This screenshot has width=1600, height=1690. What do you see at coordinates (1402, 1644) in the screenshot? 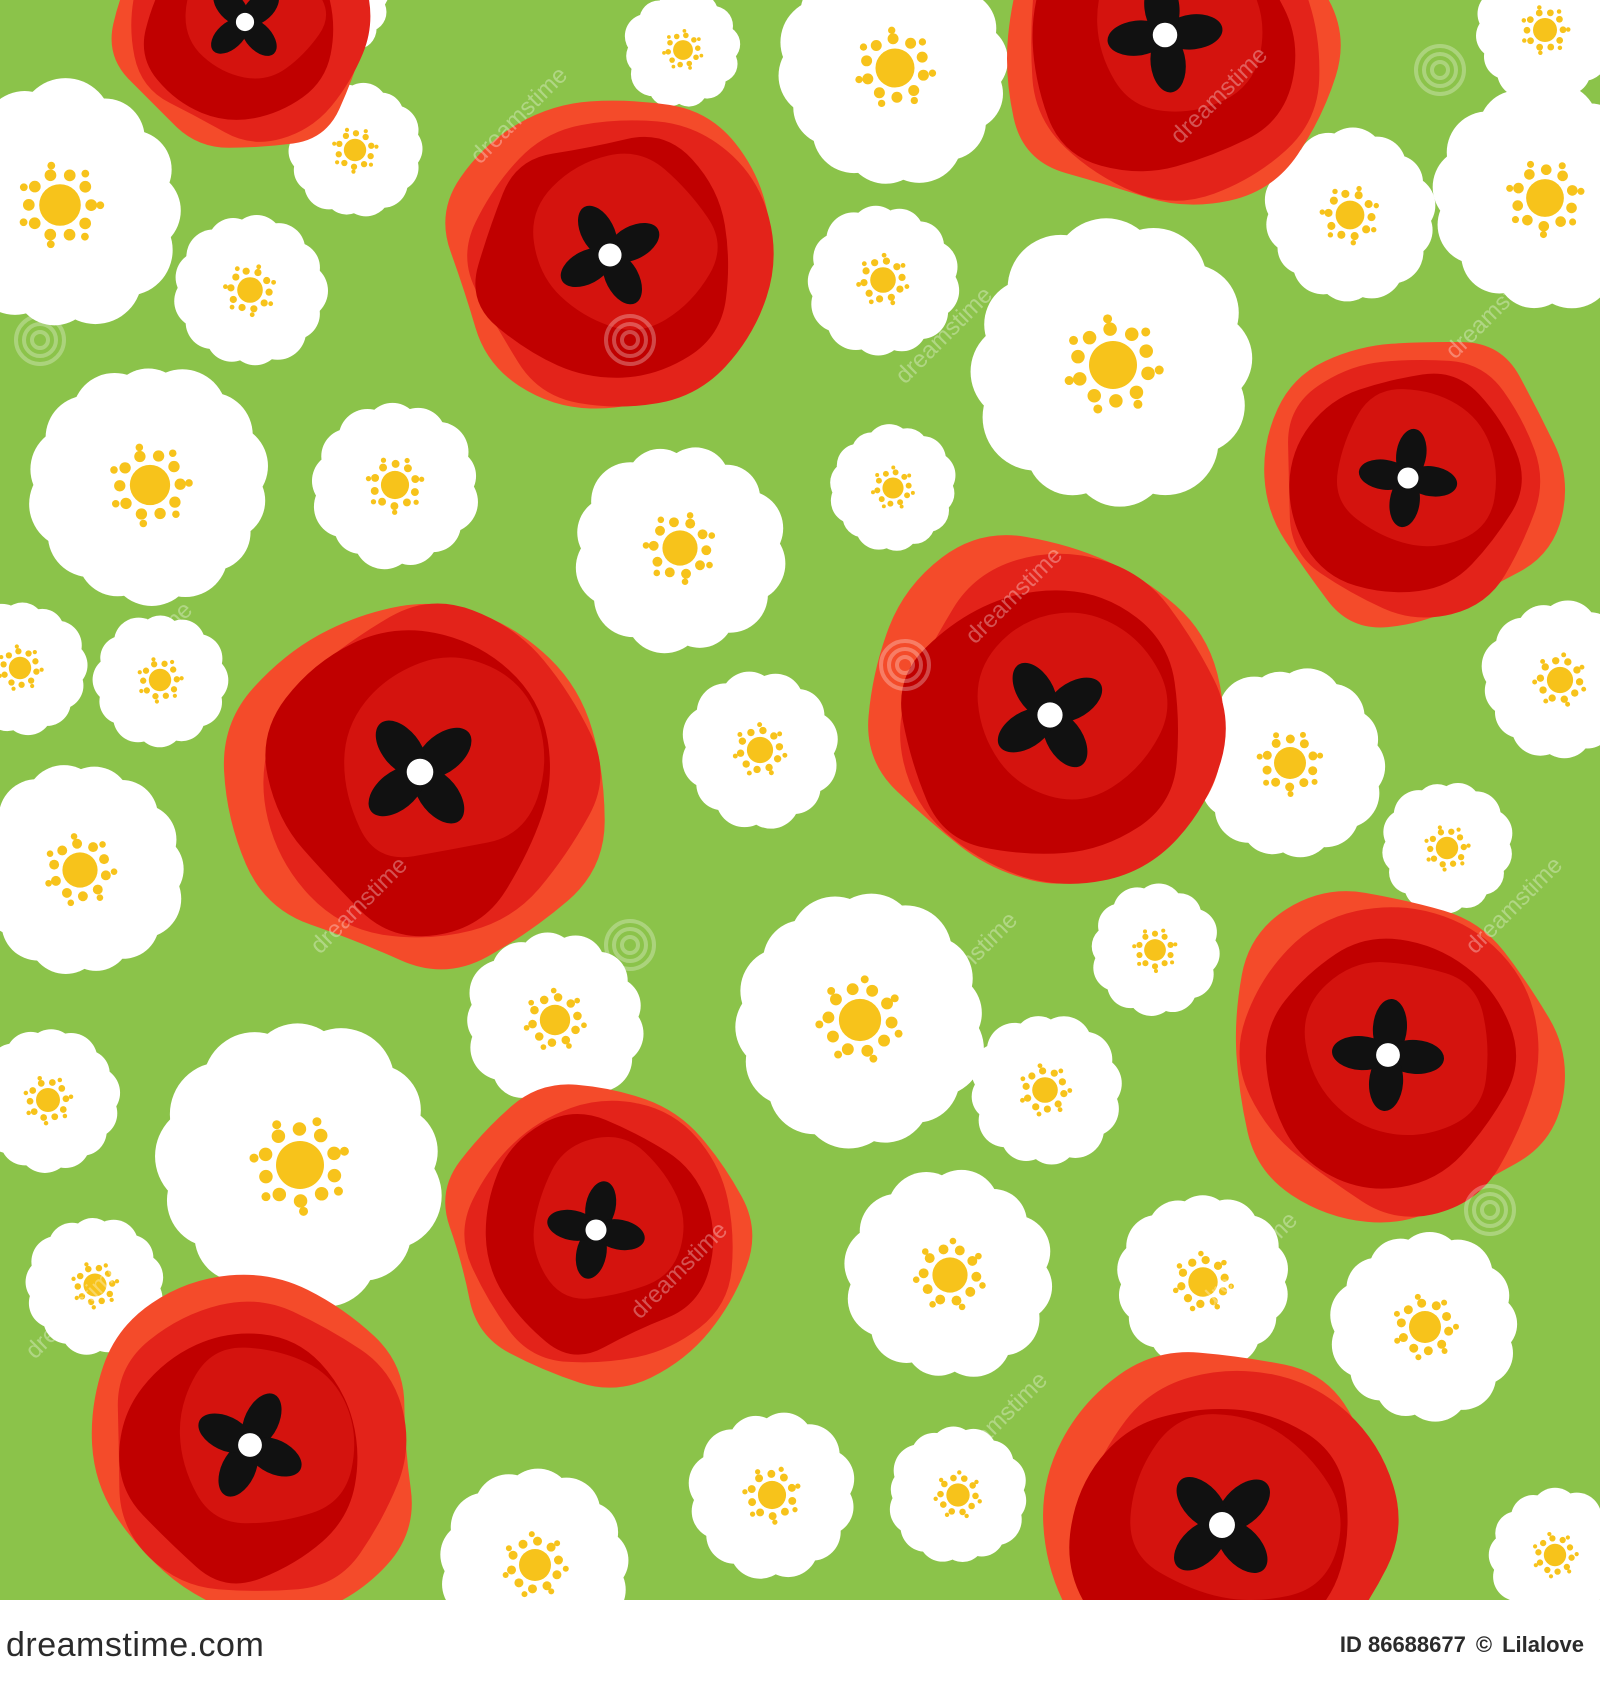
I see `image-id: ID 86688677` at bounding box center [1402, 1644].